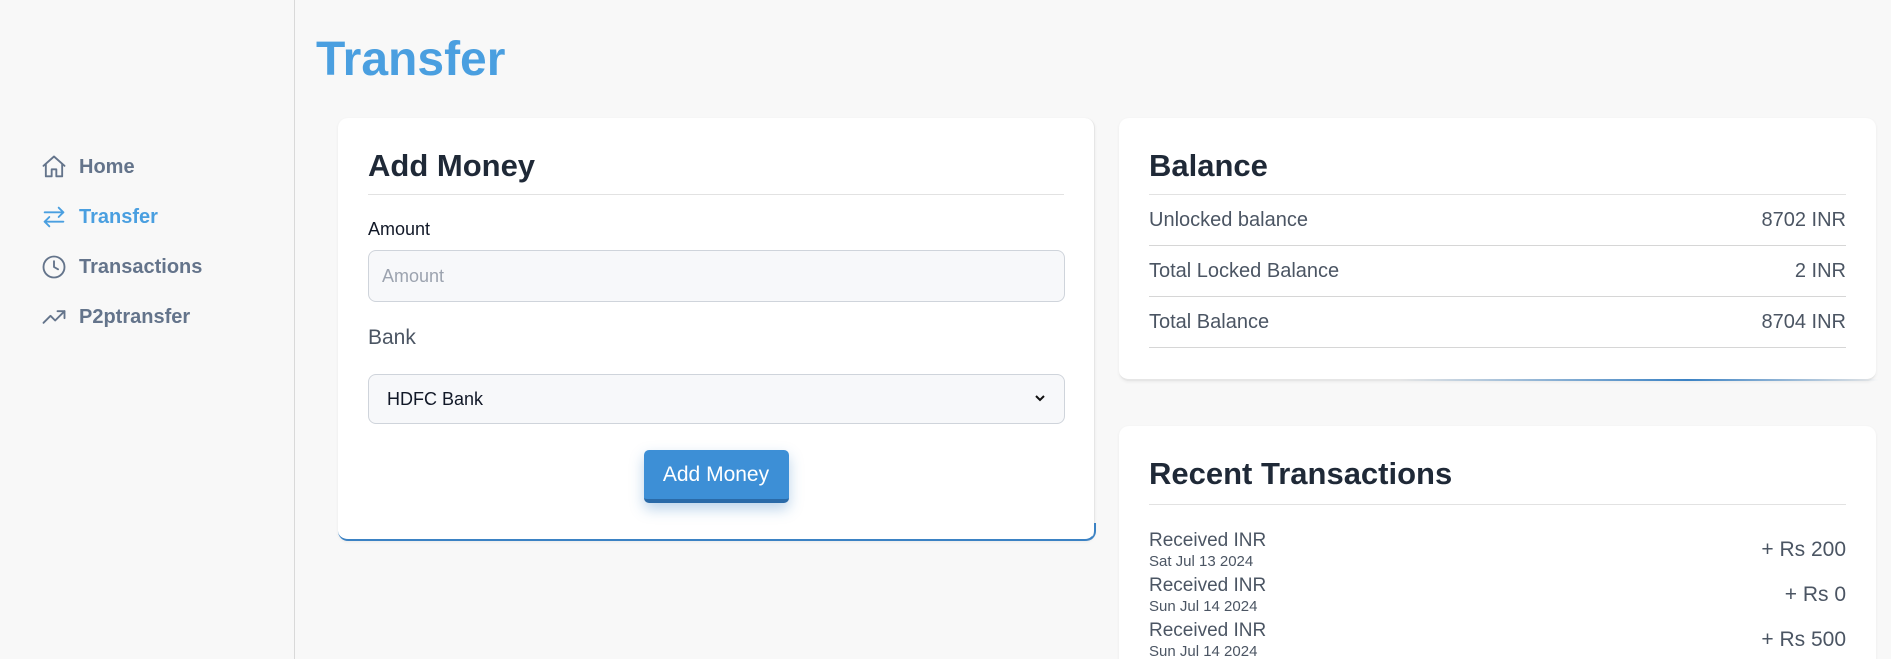 The image size is (1891, 659). Describe the element at coordinates (1497, 171) in the screenshot. I see `balance-title: Balance` at that location.